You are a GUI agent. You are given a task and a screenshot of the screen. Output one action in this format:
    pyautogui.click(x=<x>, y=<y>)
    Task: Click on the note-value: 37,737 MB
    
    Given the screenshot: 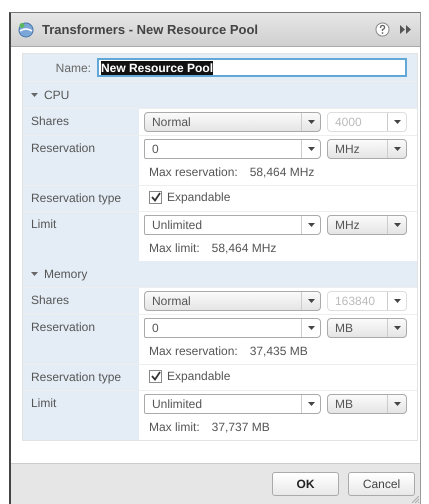 What is the action you would take?
    pyautogui.click(x=241, y=427)
    